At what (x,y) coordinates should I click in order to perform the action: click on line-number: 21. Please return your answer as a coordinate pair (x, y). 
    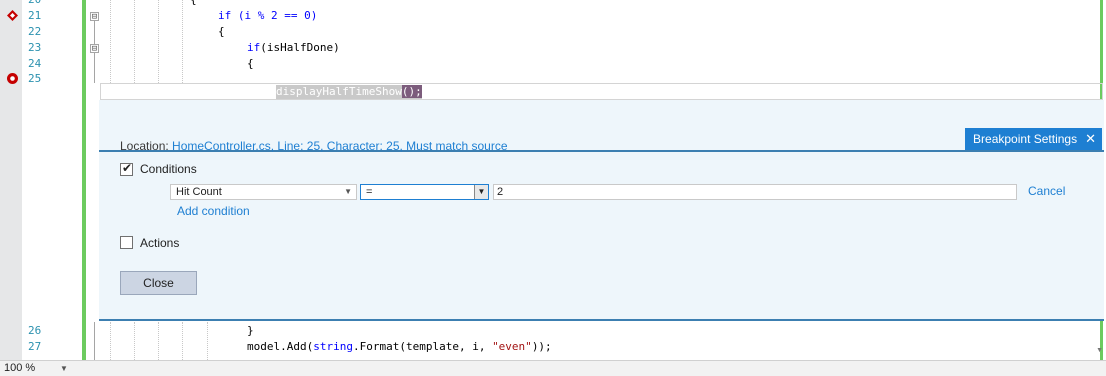
    Looking at the image, I should click on (35, 15).